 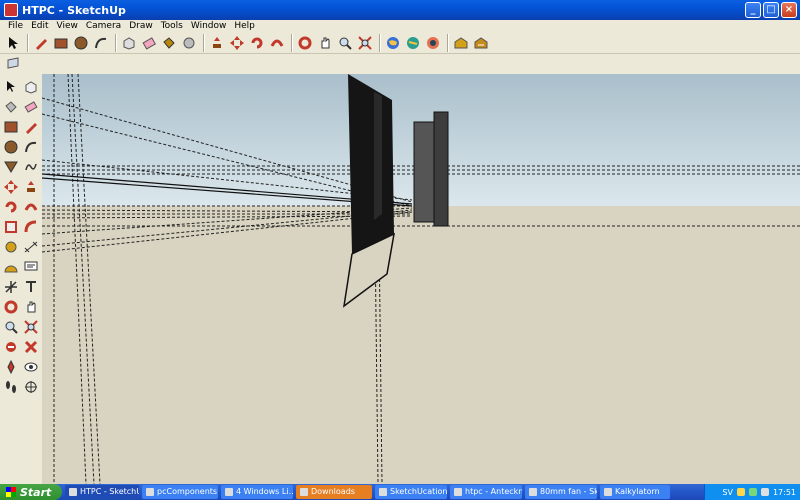 I want to click on messenger-icon, so click(x=229, y=492).